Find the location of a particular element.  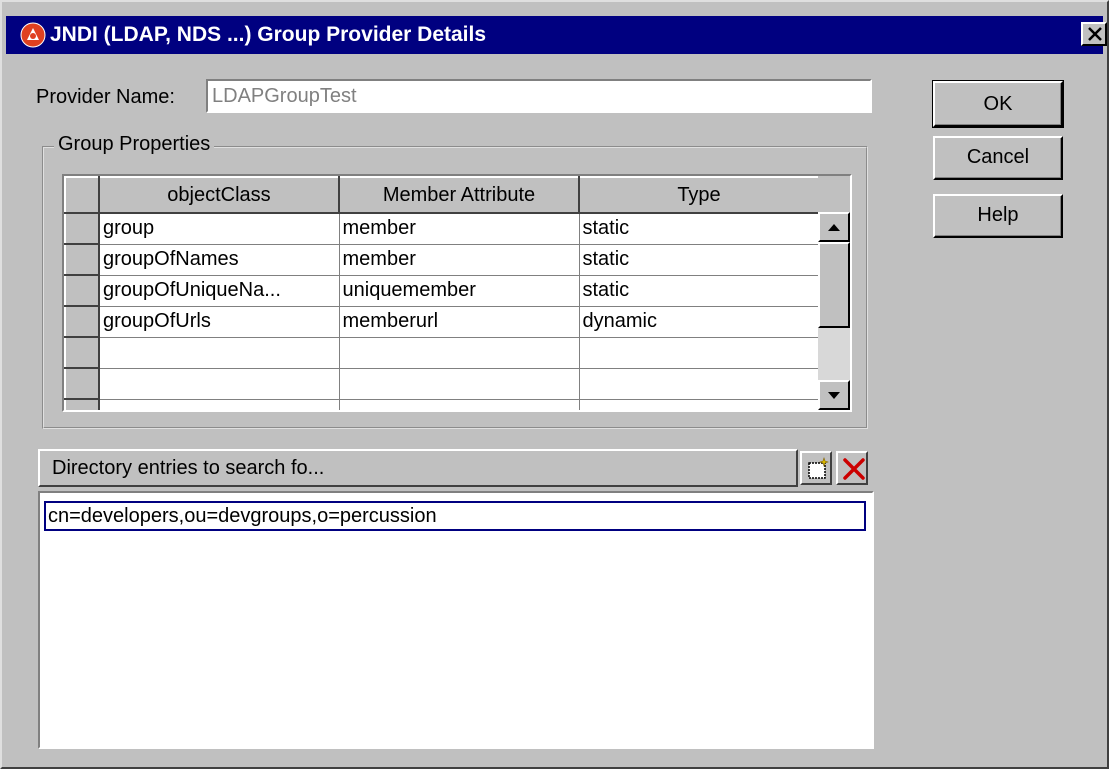

vertical-scrollbar is located at coordinates (834, 311).